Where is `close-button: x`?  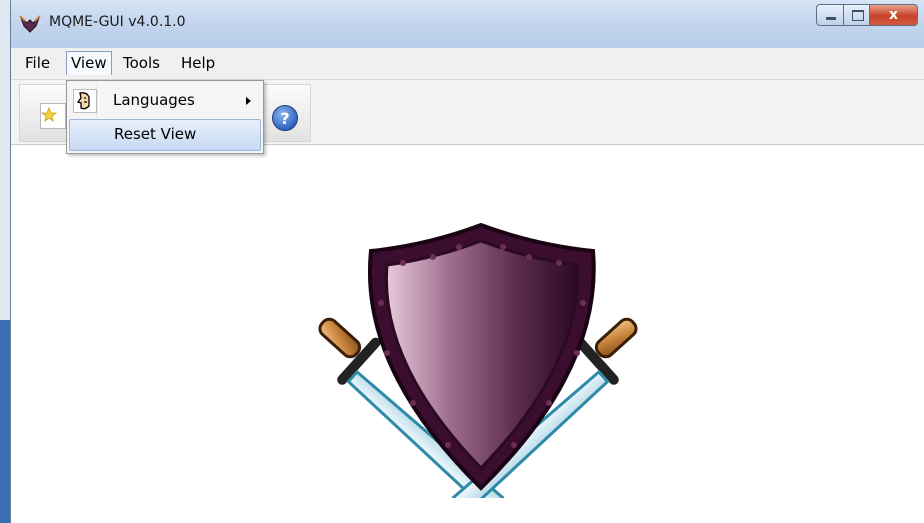 close-button: x is located at coordinates (894, 15).